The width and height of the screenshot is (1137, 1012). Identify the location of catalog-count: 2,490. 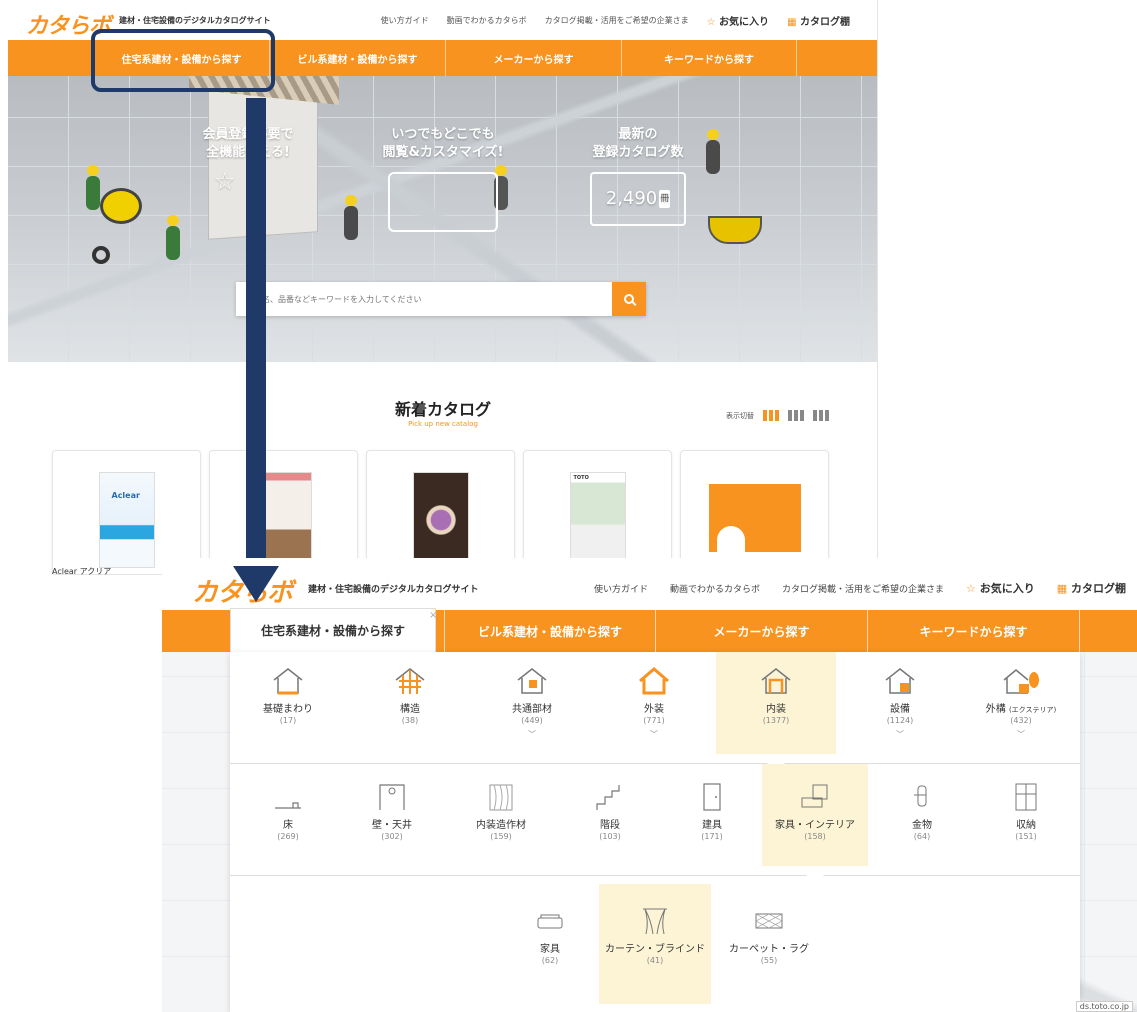
(631, 198).